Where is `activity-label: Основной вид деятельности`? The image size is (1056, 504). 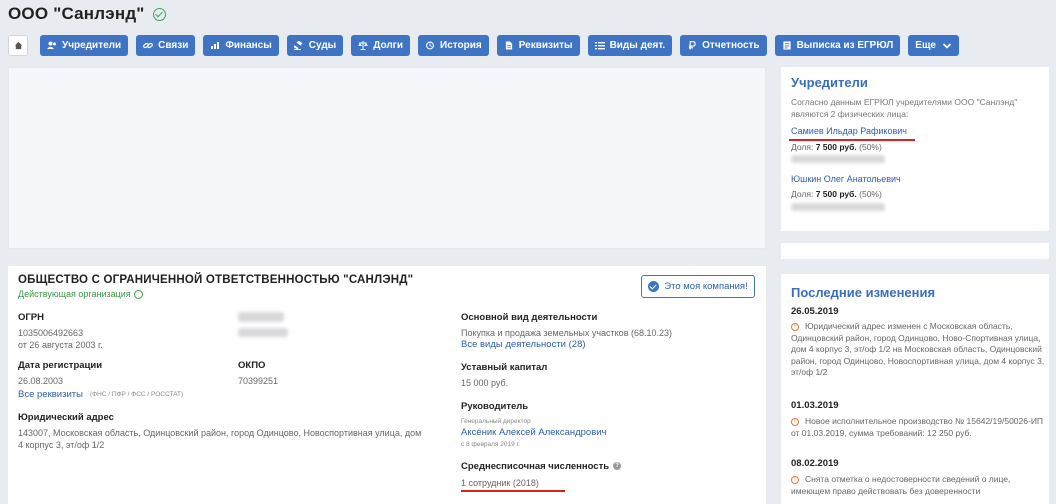
activity-label: Основной вид деятельности is located at coordinates (529, 317).